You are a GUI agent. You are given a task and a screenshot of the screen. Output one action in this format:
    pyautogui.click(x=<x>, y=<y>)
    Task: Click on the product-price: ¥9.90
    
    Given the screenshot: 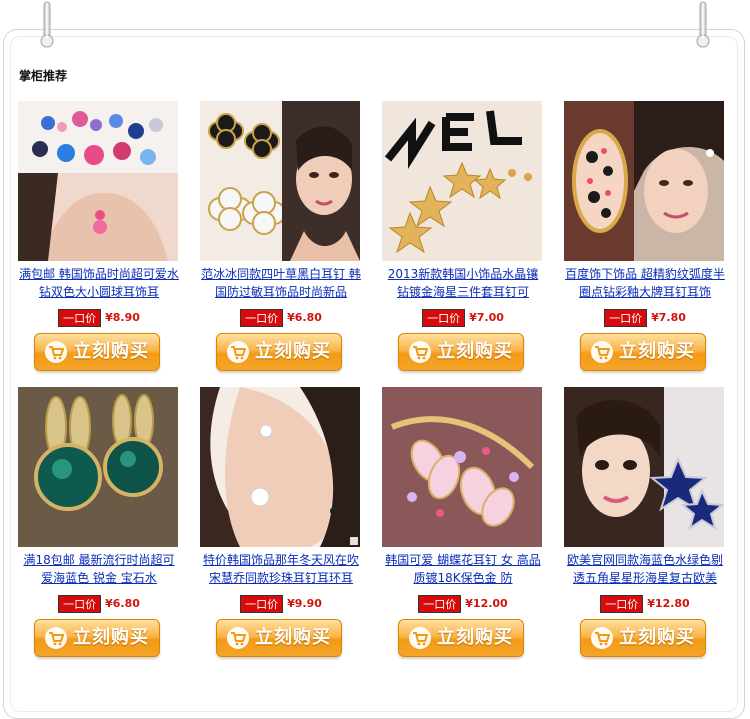 What is the action you would take?
    pyautogui.click(x=304, y=603)
    